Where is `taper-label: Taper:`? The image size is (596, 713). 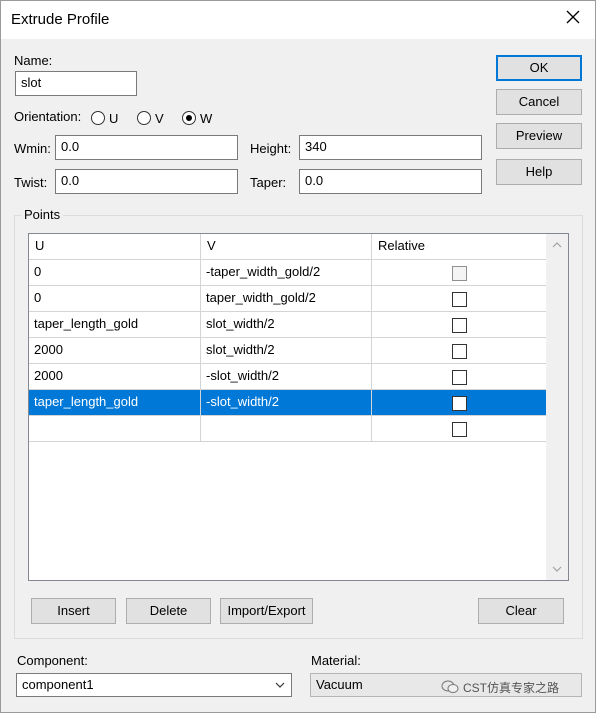
taper-label: Taper: is located at coordinates (268, 182).